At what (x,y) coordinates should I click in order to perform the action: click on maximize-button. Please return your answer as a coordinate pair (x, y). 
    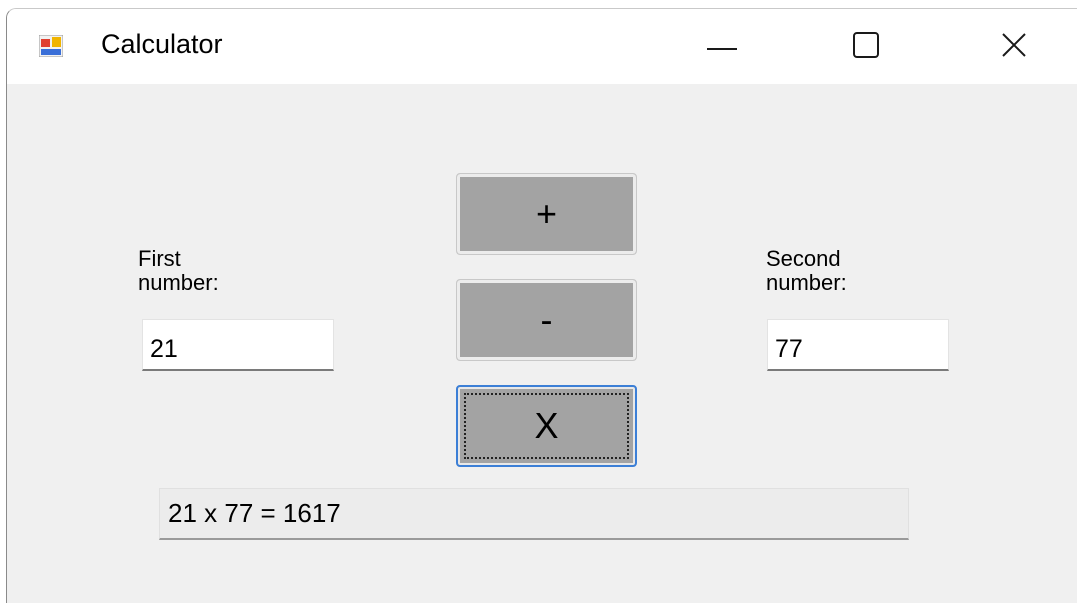
    Looking at the image, I should click on (866, 47).